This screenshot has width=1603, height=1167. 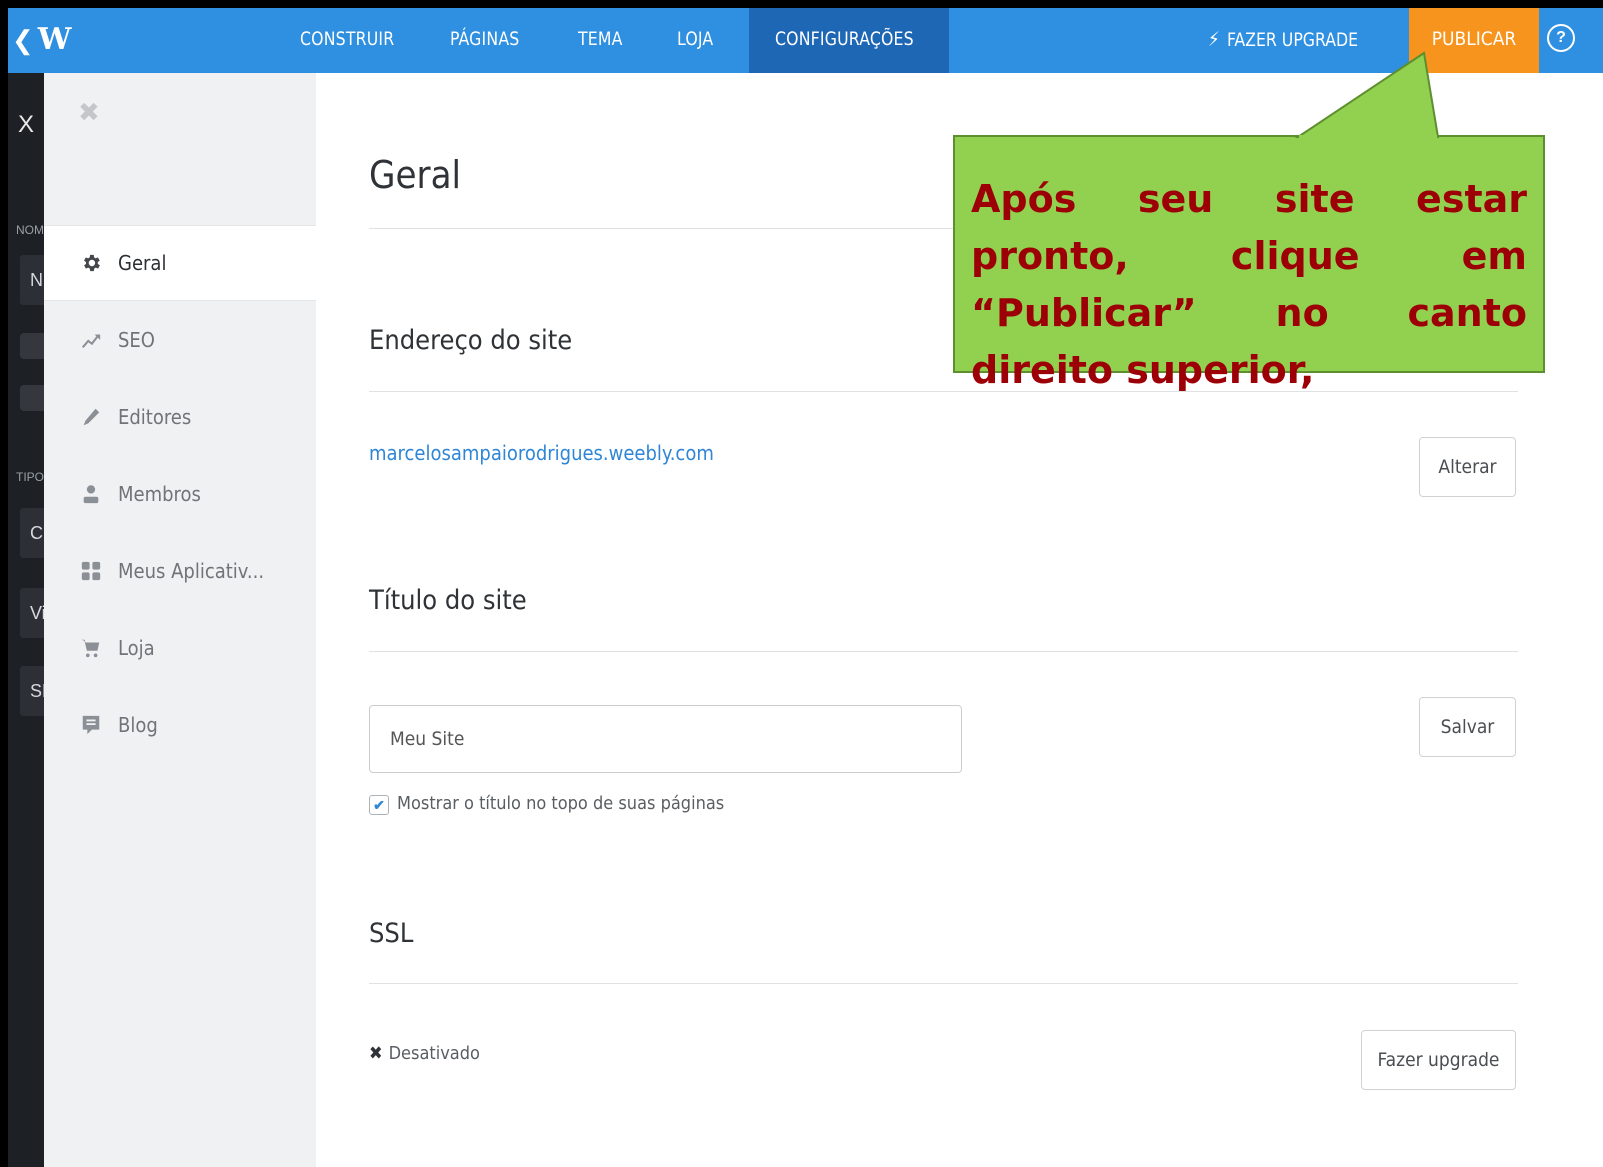 What do you see at coordinates (155, 417) in the screenshot?
I see `sidebar-item-label: Editores` at bounding box center [155, 417].